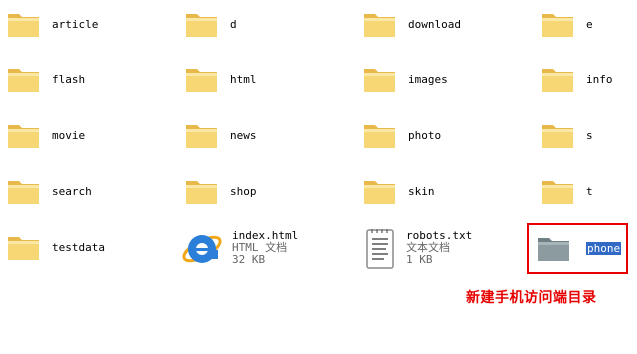 Image resolution: width=637 pixels, height=354 pixels. I want to click on folder-label: shop, so click(243, 191).